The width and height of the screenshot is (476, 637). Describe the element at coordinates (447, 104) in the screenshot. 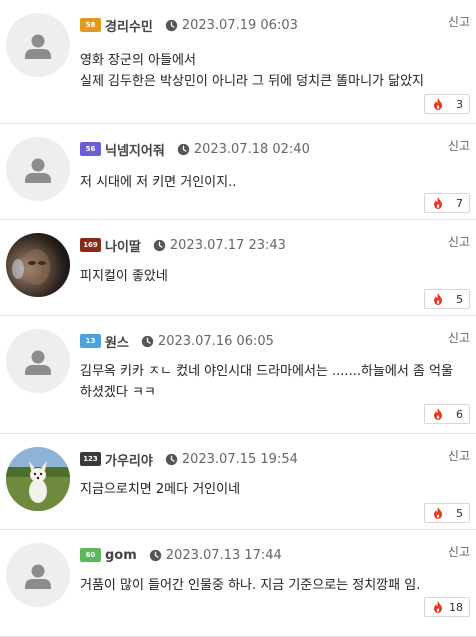

I see `like-button: 3` at that location.